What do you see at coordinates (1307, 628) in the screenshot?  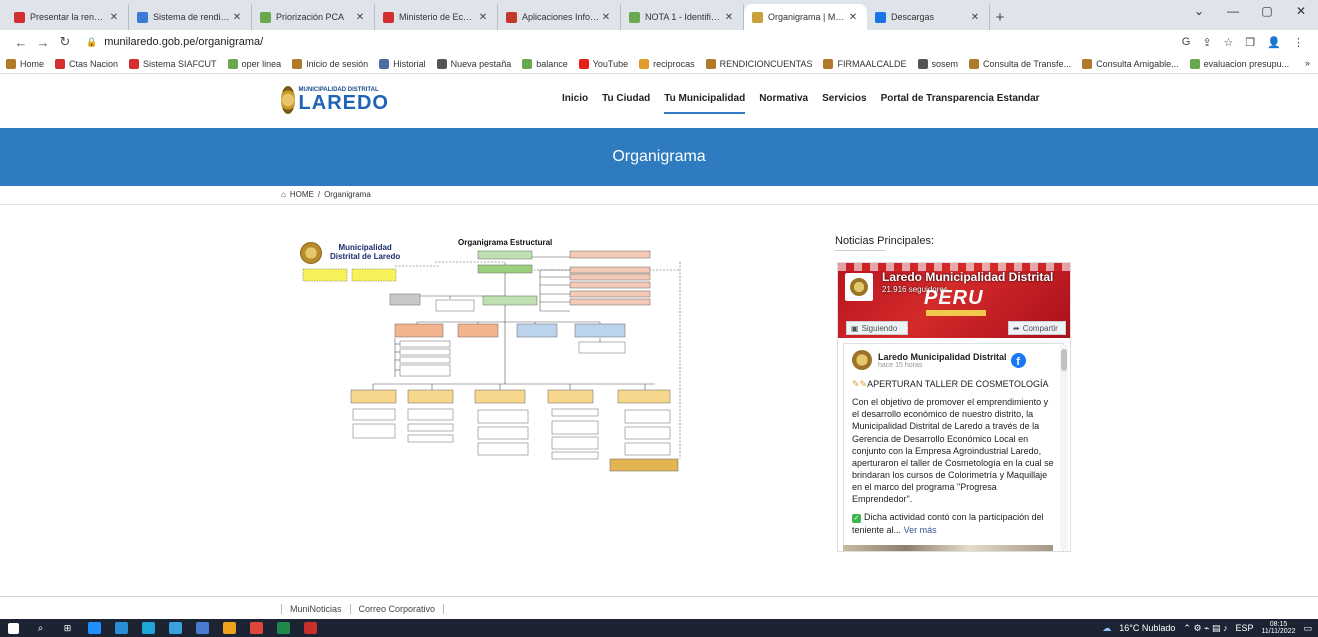 I see `notifications-icon: ▭` at bounding box center [1307, 628].